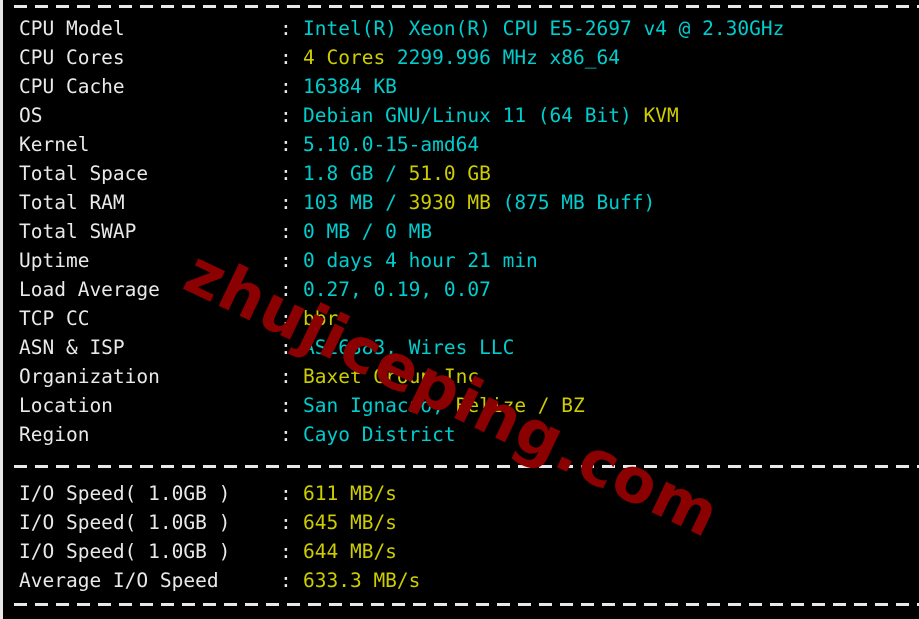 Image resolution: width=919 pixels, height=619 pixels. Describe the element at coordinates (54, 144) in the screenshot. I see `system-info-label: Kernel` at that location.